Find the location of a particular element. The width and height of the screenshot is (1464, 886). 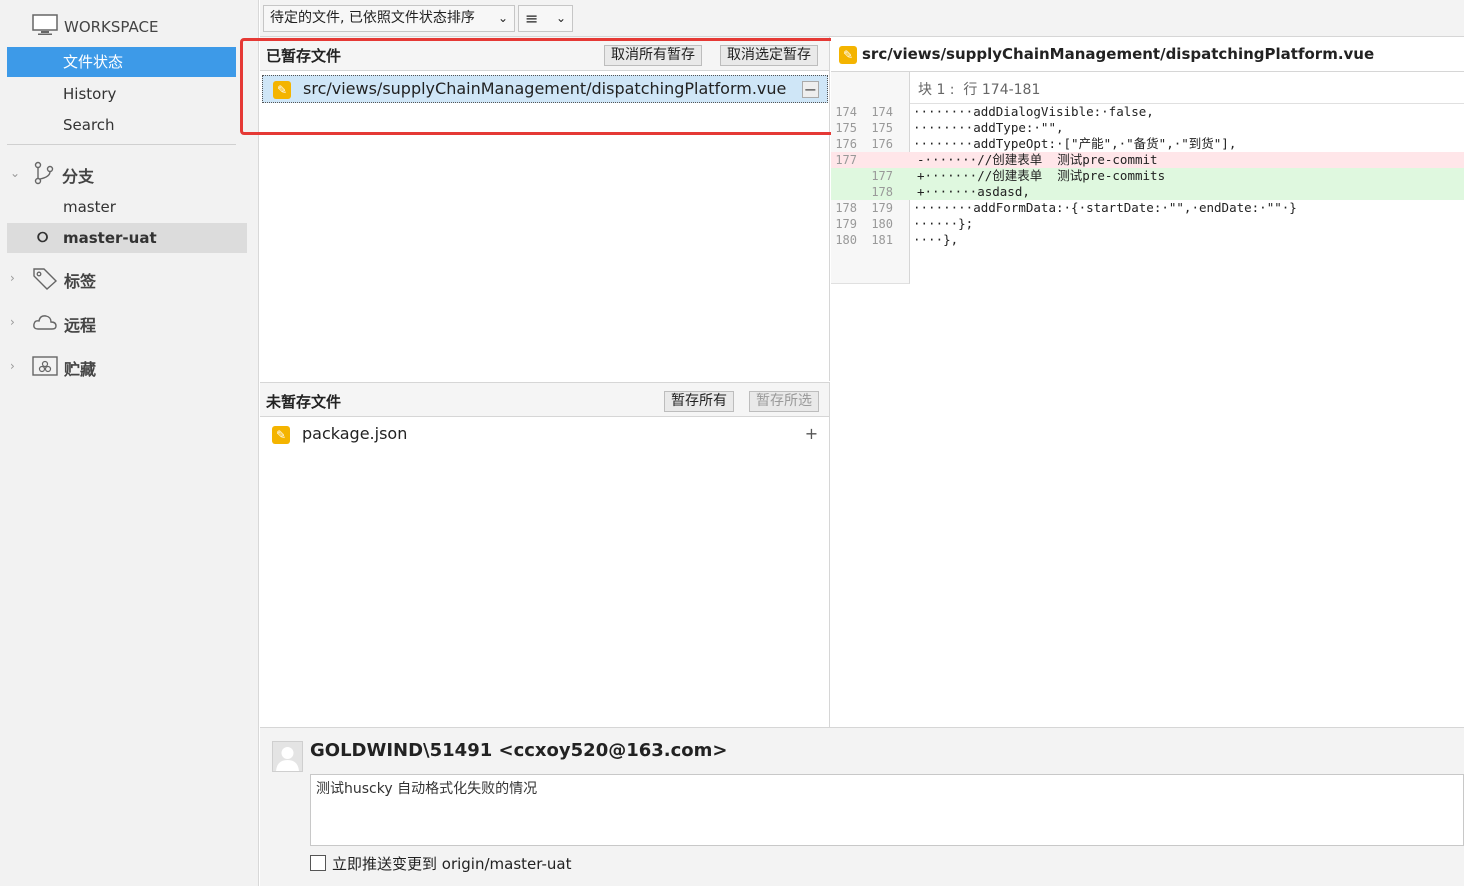

new-line-number: 174 is located at coordinates (882, 112).